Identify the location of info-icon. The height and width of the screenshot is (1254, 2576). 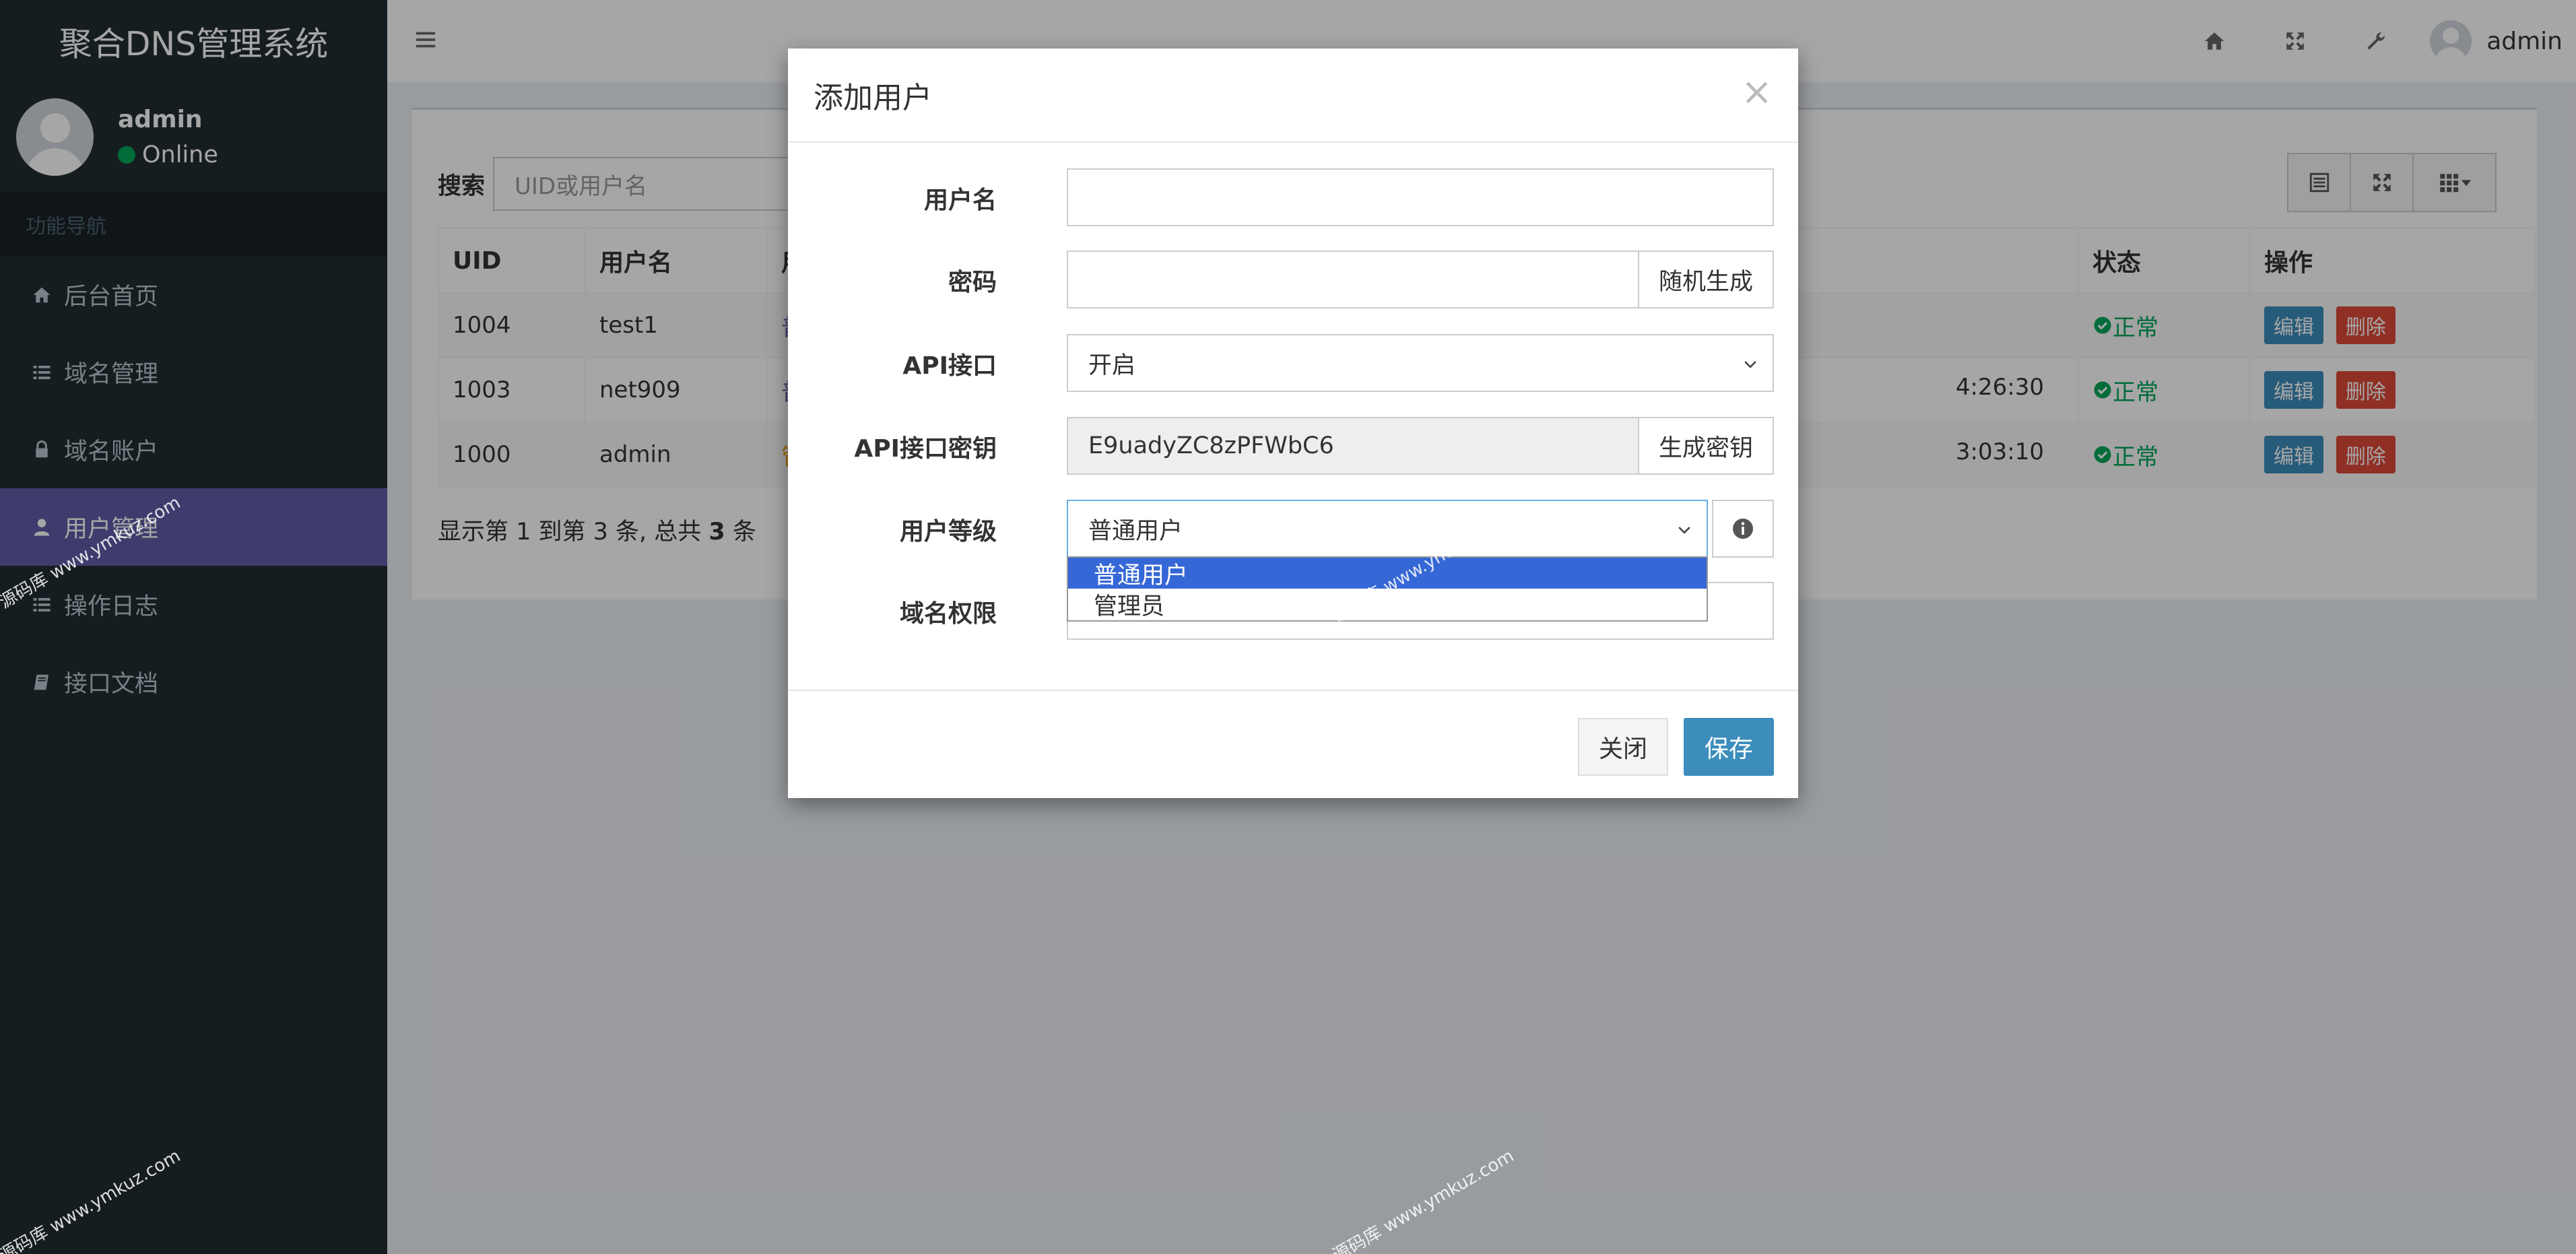
(1743, 529).